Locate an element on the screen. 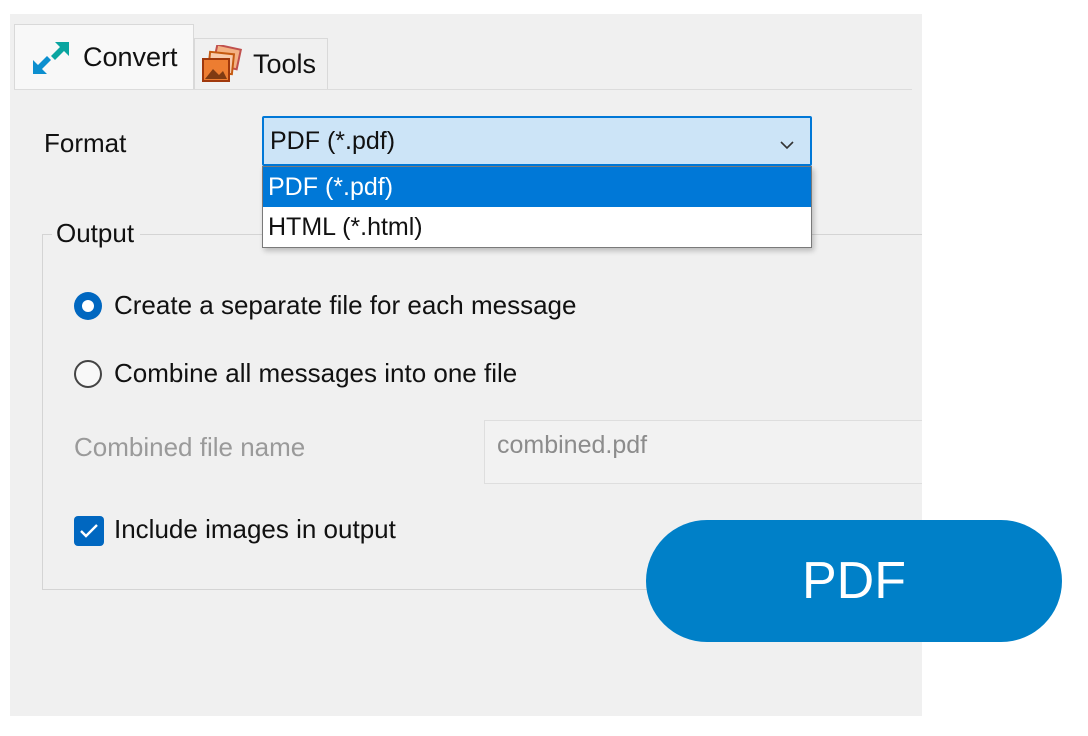  include-images-checkbox is located at coordinates (89, 531).